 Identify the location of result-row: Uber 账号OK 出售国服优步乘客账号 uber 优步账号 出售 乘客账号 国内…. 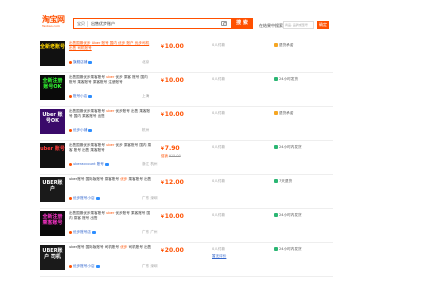
(186, 124).